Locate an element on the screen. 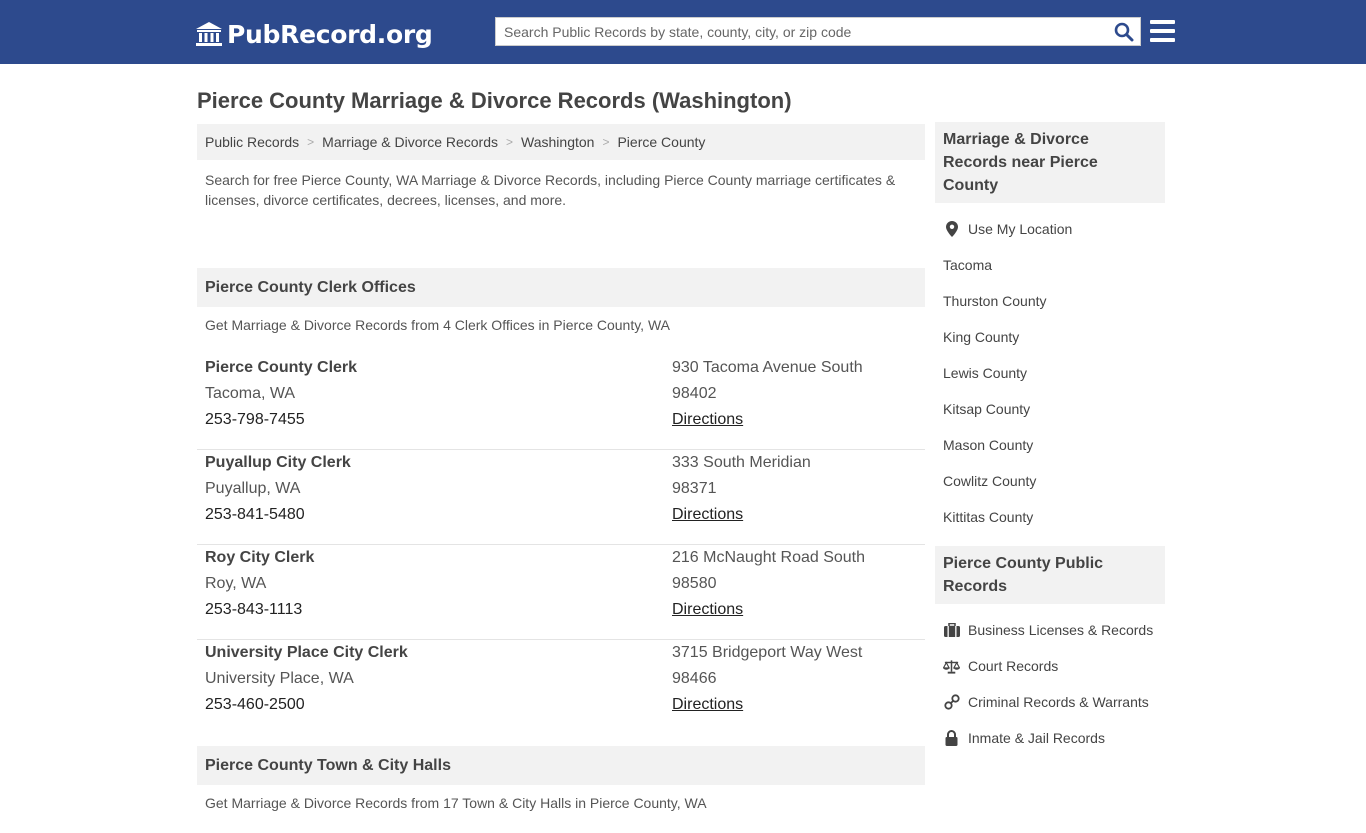 This screenshot has height=833, width=1366. inmate-jail-label: Inmate & Jail Records is located at coordinates (1036, 738).